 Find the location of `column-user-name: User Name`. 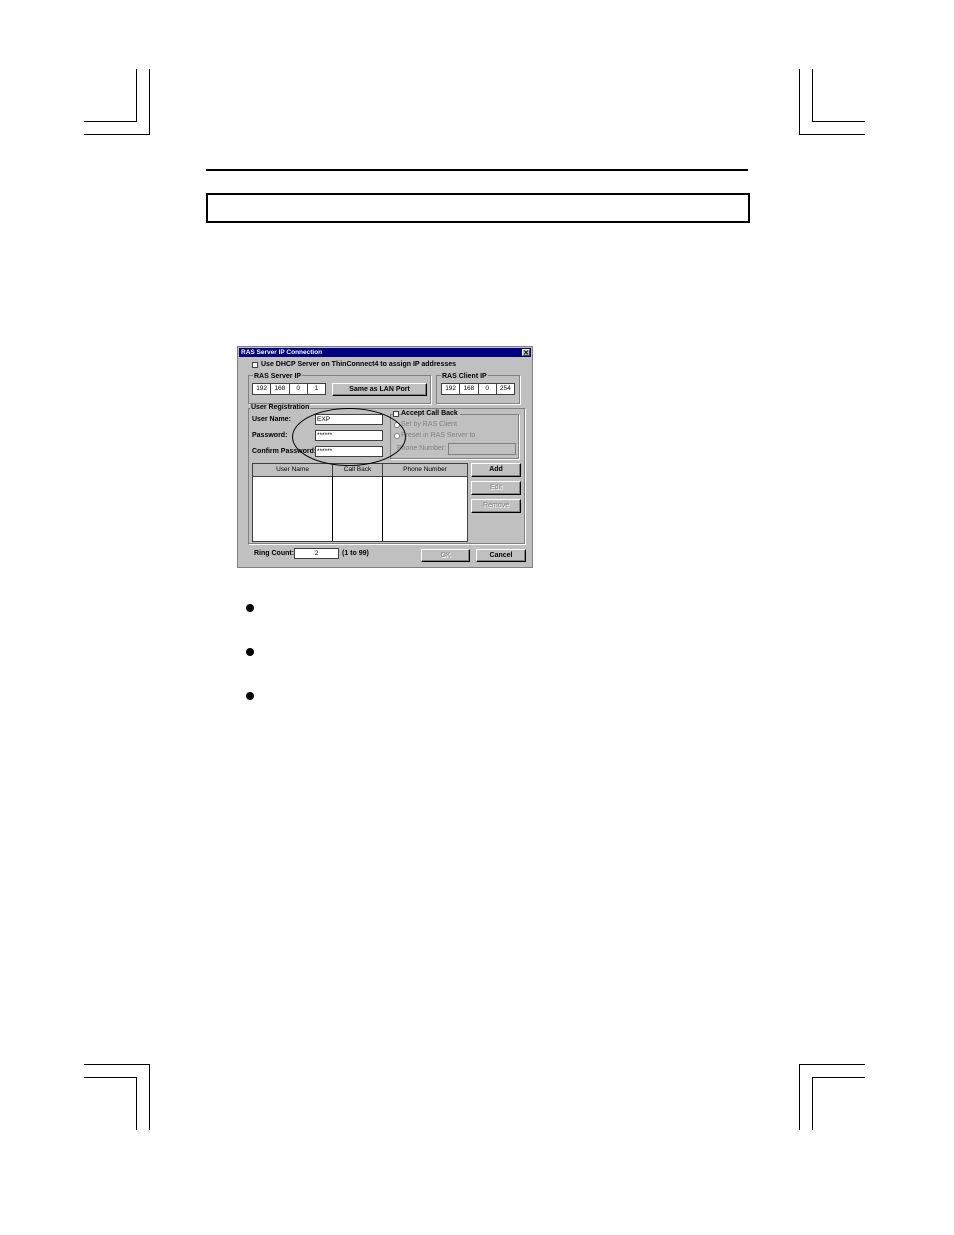

column-user-name: User Name is located at coordinates (293, 470).